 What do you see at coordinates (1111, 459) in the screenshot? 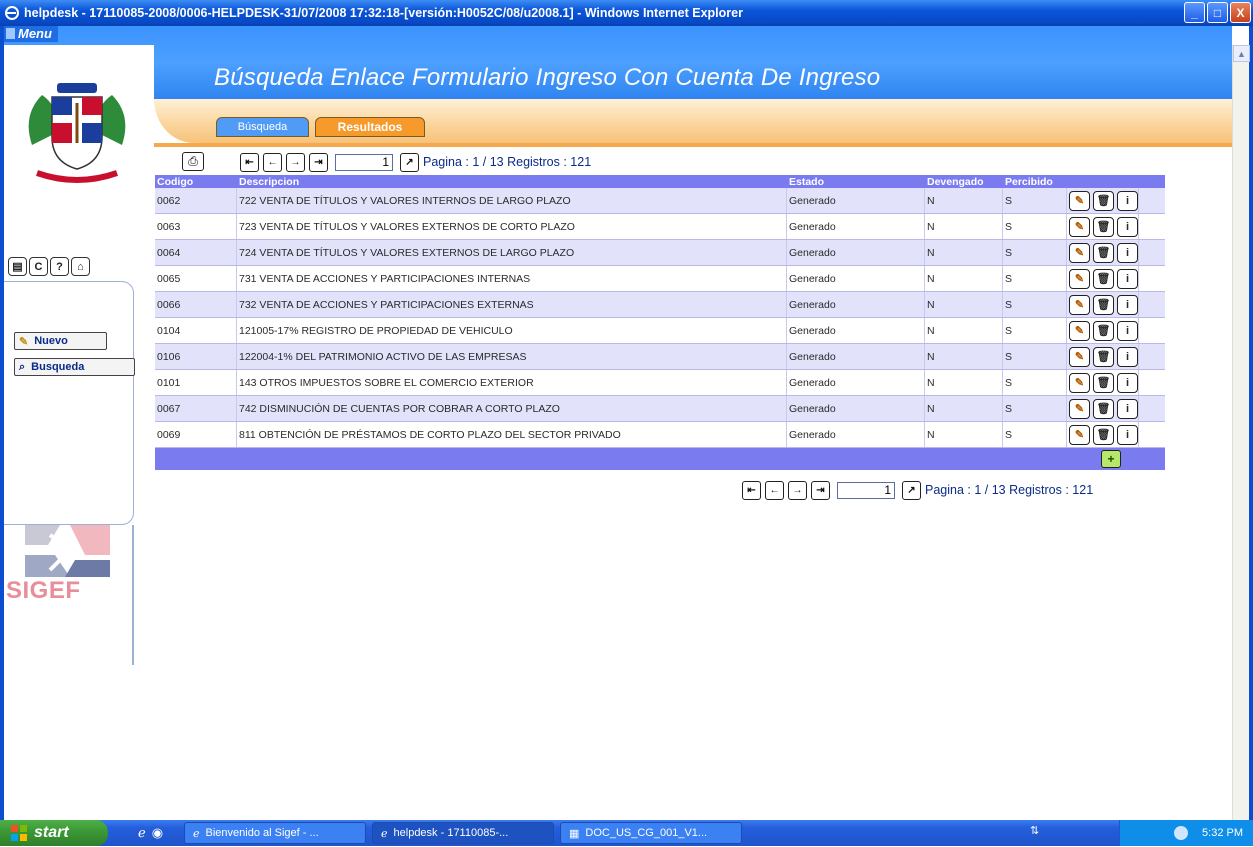
I see `add-row-icon: +` at bounding box center [1111, 459].